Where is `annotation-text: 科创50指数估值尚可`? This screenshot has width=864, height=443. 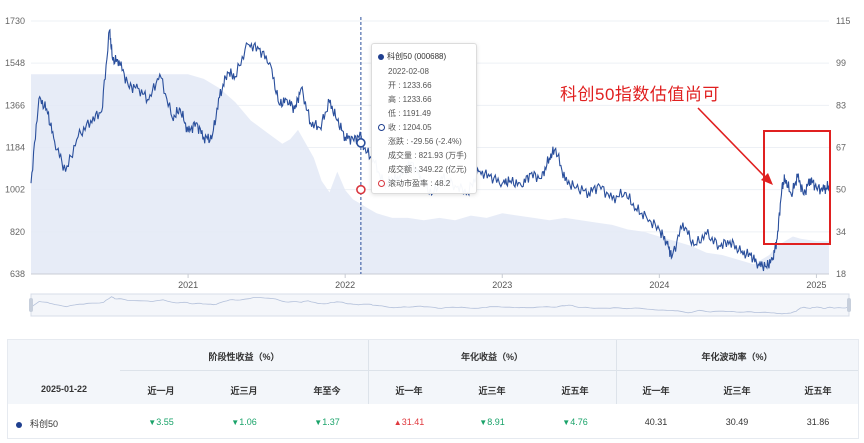 annotation-text: 科创50指数估值尚可 is located at coordinates (640, 94).